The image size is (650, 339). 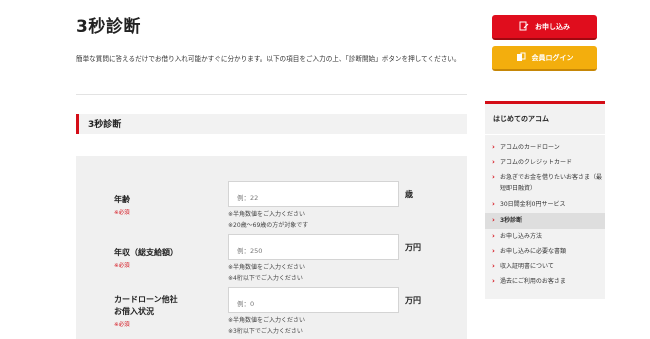 What do you see at coordinates (313, 300) in the screenshot?
I see `other-loans-input` at bounding box center [313, 300].